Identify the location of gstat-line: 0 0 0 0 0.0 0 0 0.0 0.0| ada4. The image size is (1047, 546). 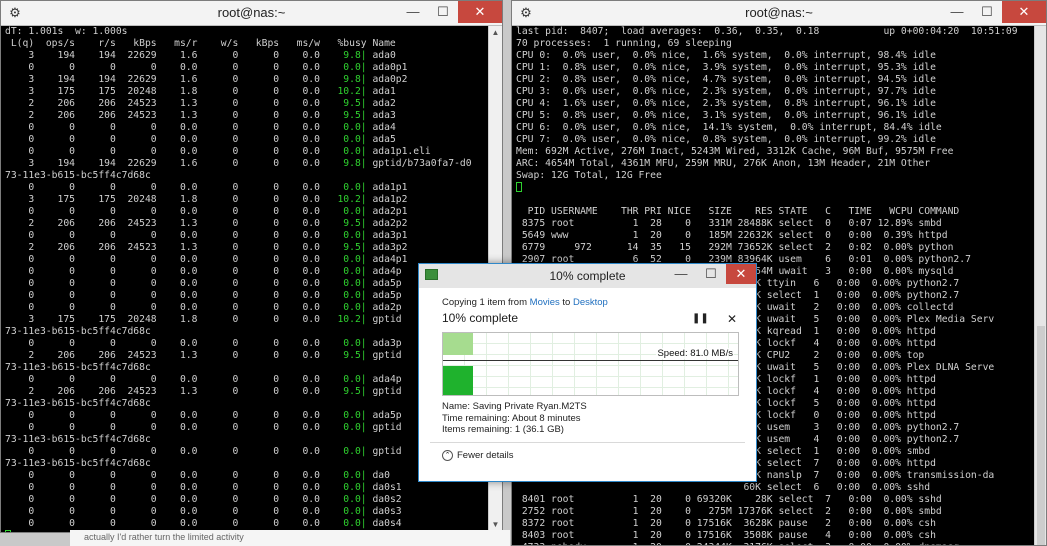
(200, 127).